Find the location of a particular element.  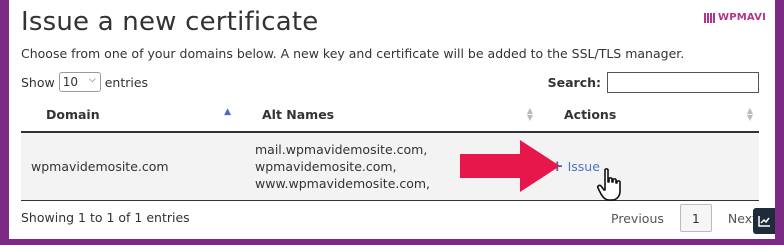

pagination: Previous 1 Next is located at coordinates (684, 218).